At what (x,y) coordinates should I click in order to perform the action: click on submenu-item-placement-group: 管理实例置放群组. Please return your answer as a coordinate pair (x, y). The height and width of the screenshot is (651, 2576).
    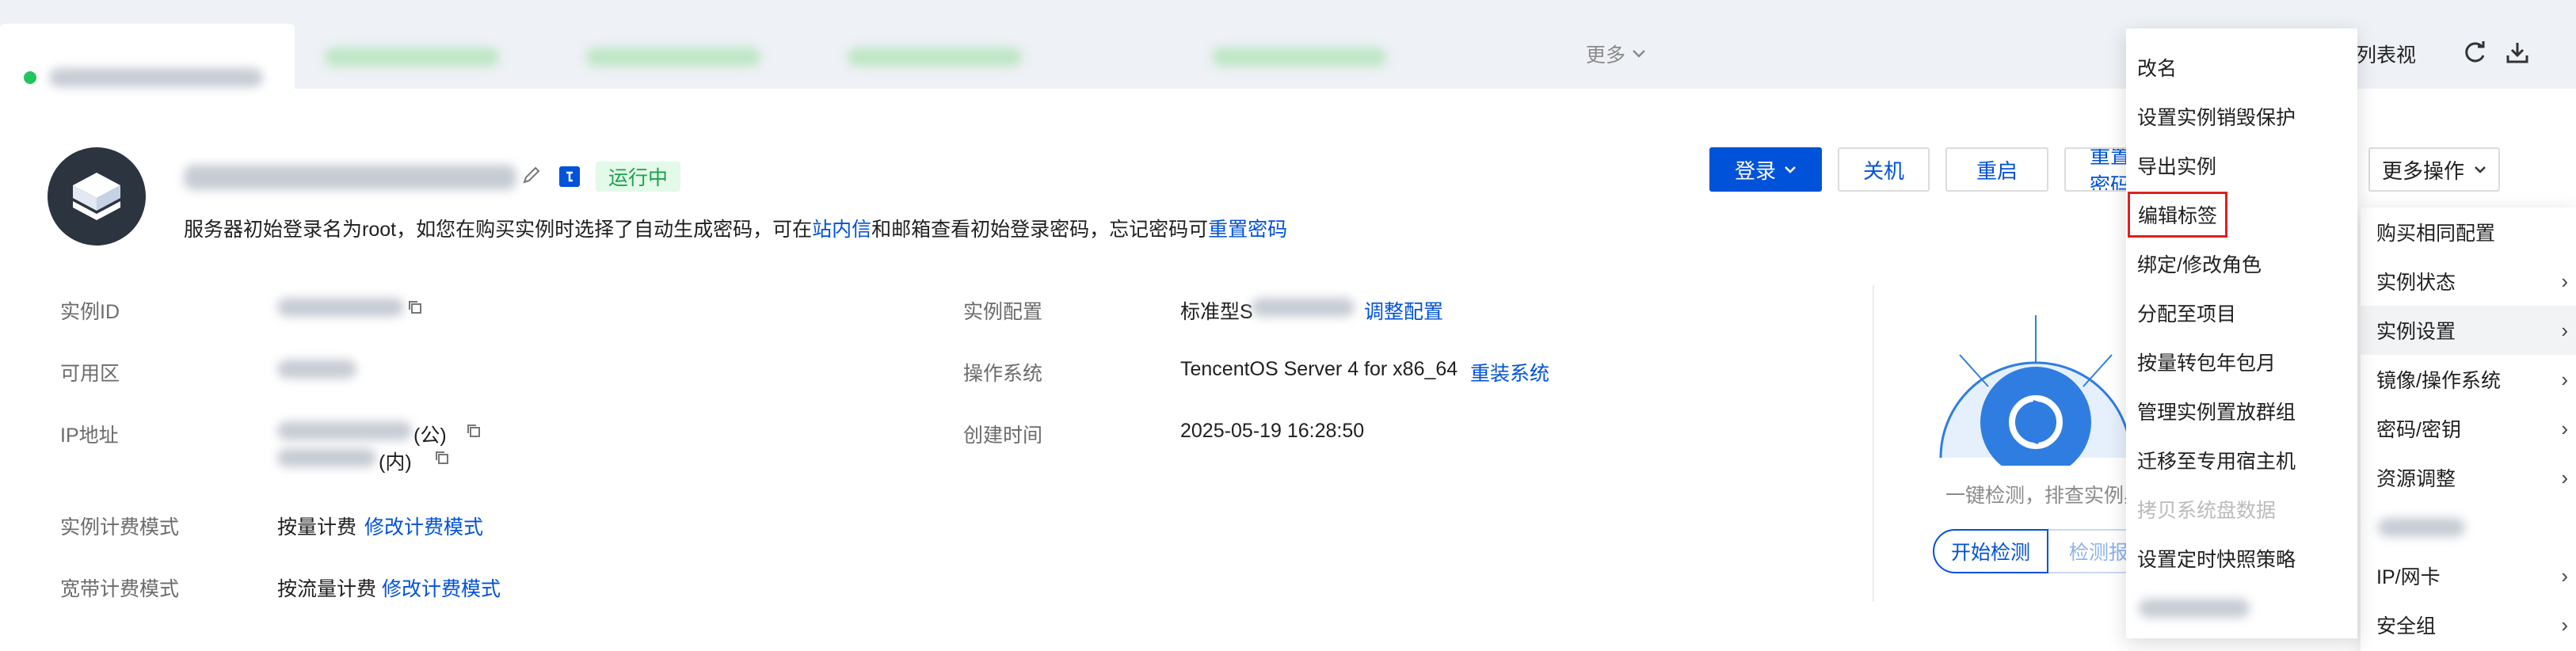
    Looking at the image, I should click on (2241, 411).